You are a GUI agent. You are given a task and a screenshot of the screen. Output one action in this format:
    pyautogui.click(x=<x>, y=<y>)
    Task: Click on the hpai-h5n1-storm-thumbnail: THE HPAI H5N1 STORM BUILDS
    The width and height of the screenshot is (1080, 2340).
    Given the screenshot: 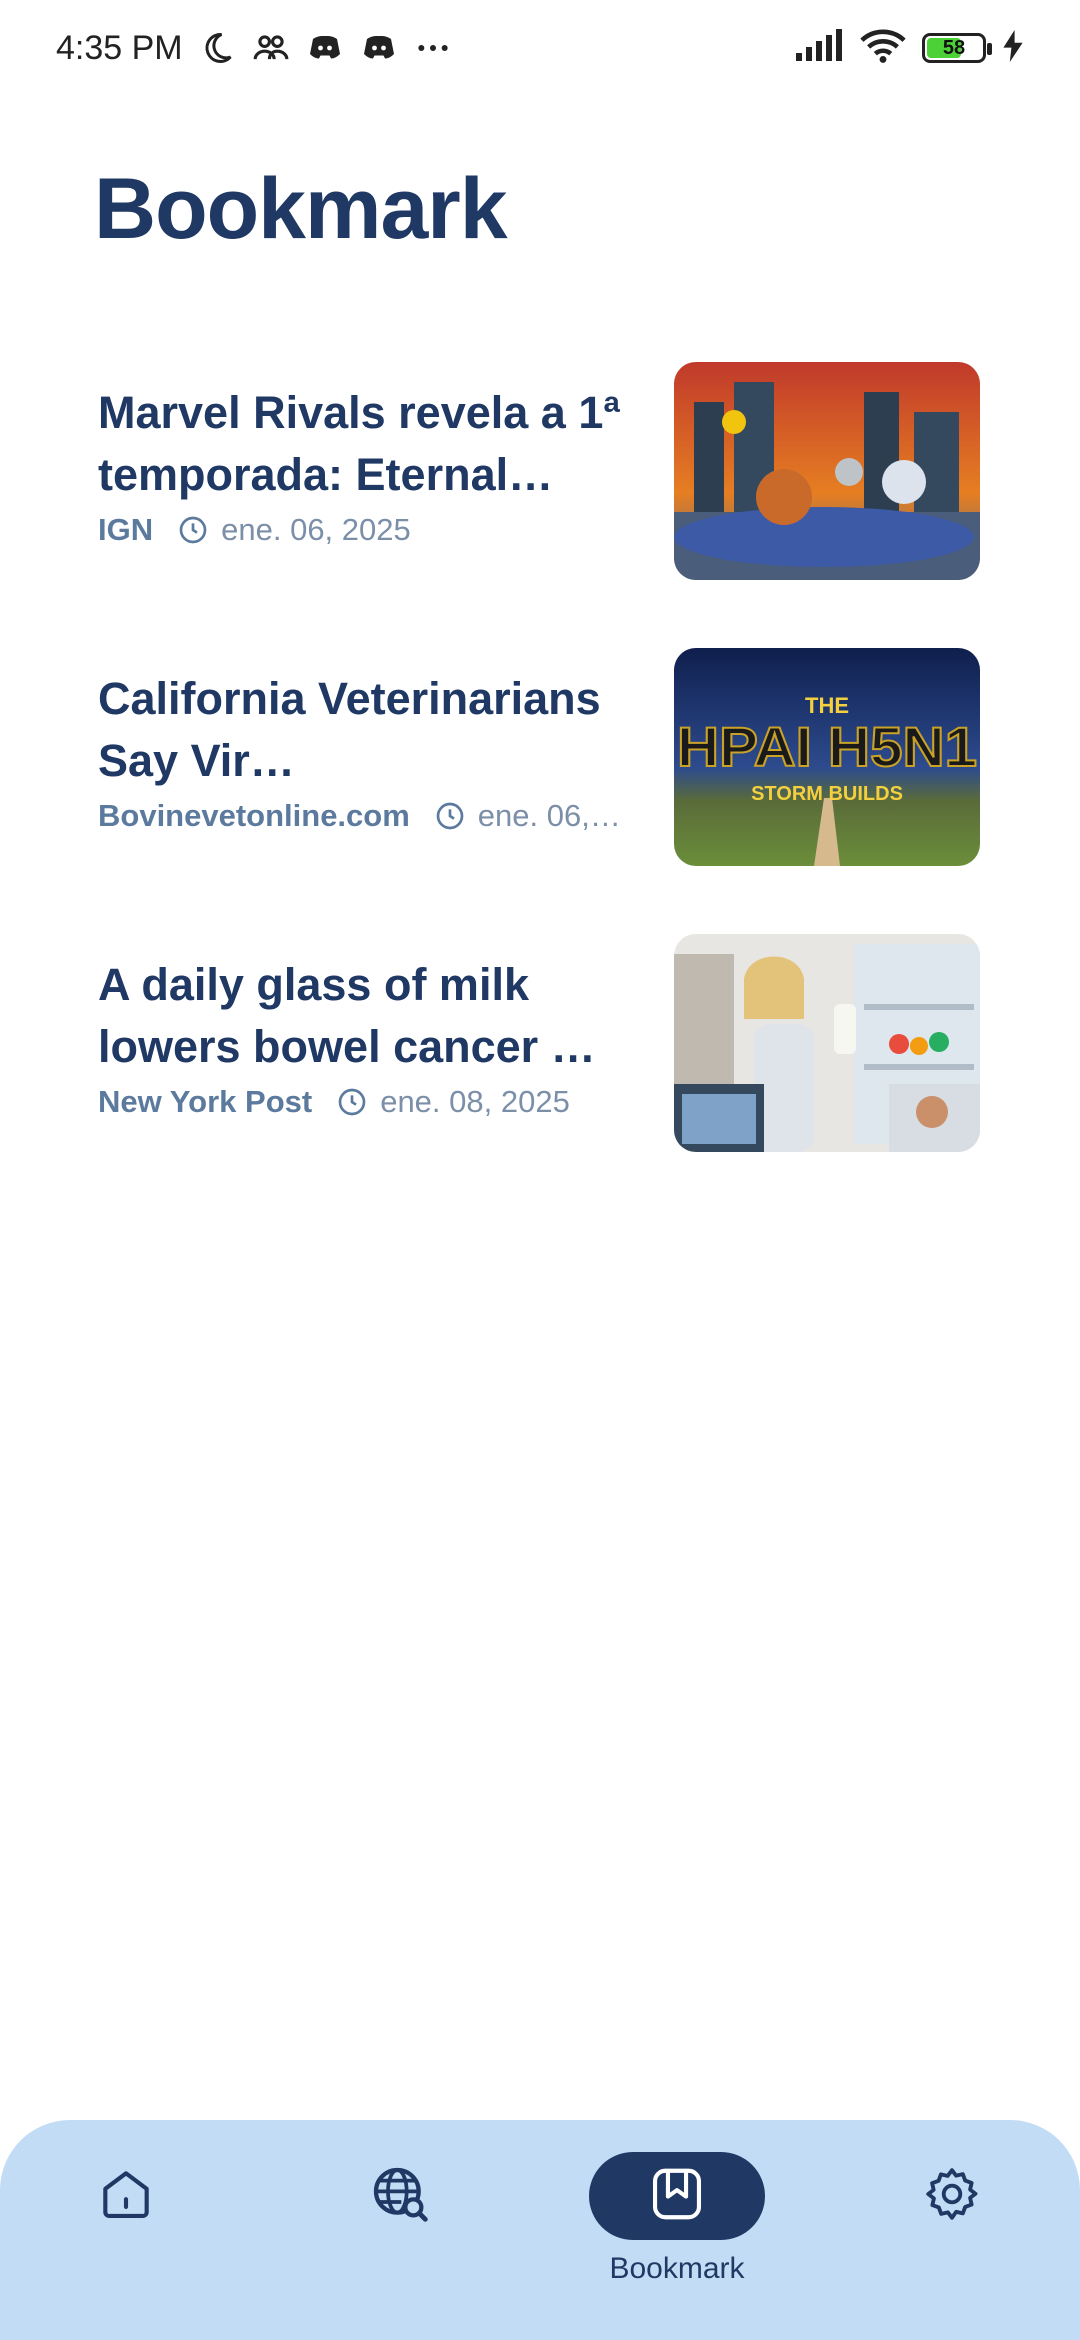 What is the action you would take?
    pyautogui.click(x=827, y=757)
    